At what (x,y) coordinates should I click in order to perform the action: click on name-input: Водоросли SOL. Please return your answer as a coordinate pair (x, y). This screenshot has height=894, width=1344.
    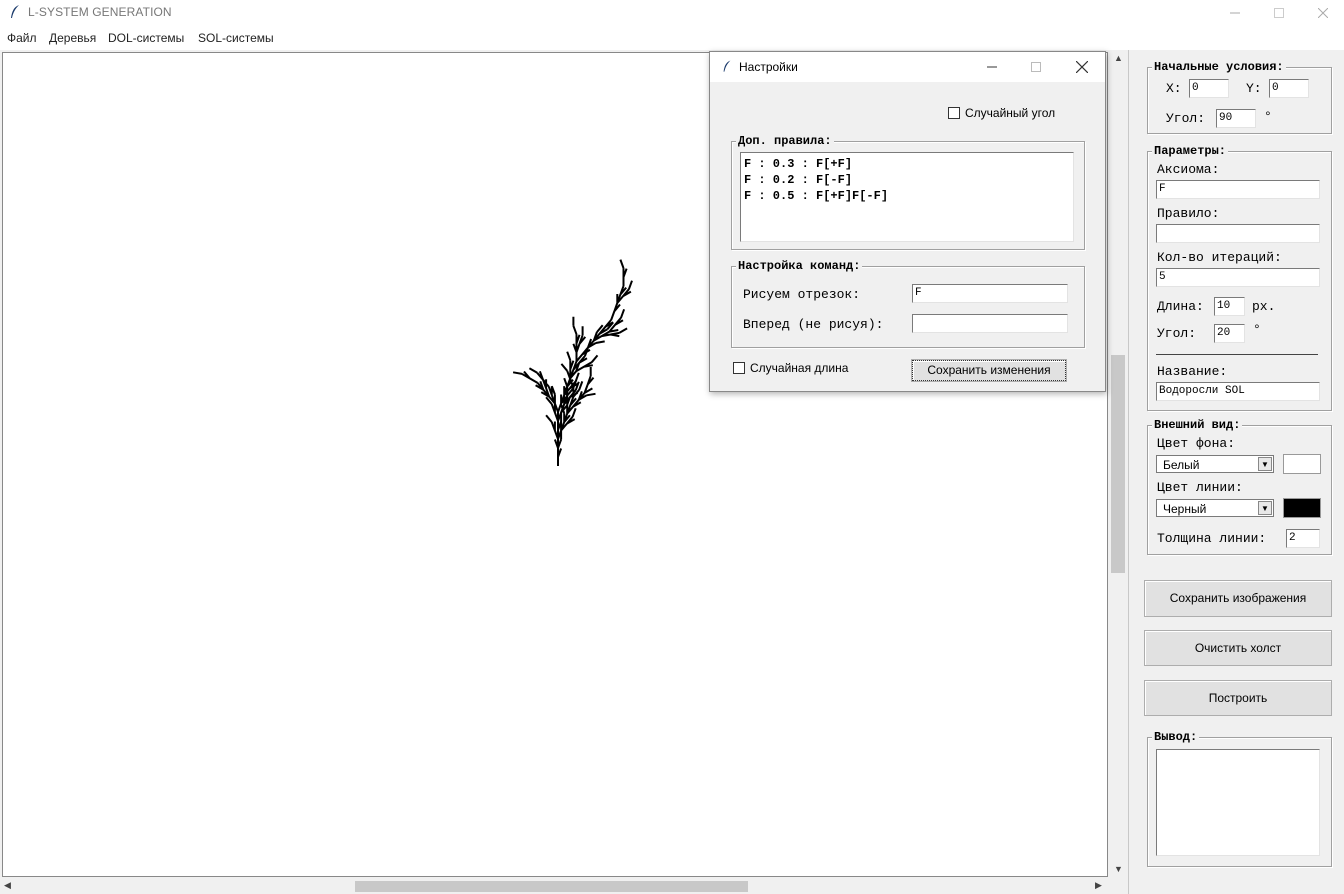
    Looking at the image, I should click on (1238, 391).